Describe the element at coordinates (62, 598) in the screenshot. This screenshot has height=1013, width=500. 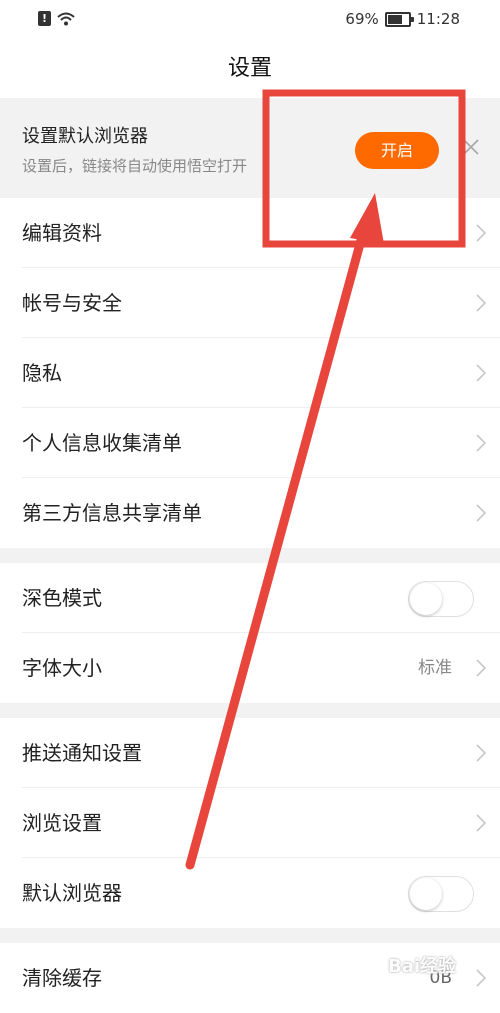
I see `row-label: 深色模式` at that location.